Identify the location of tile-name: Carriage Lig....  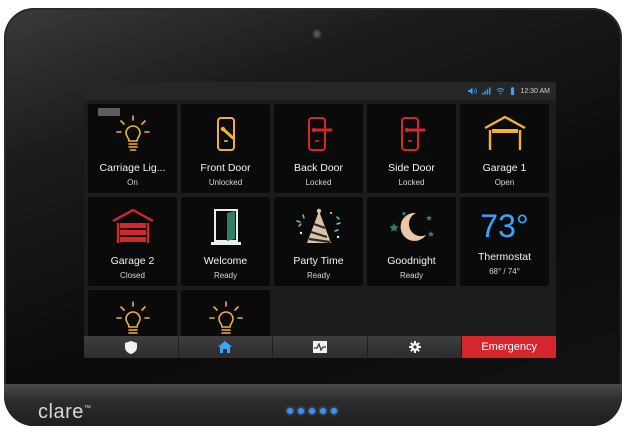
(132, 168).